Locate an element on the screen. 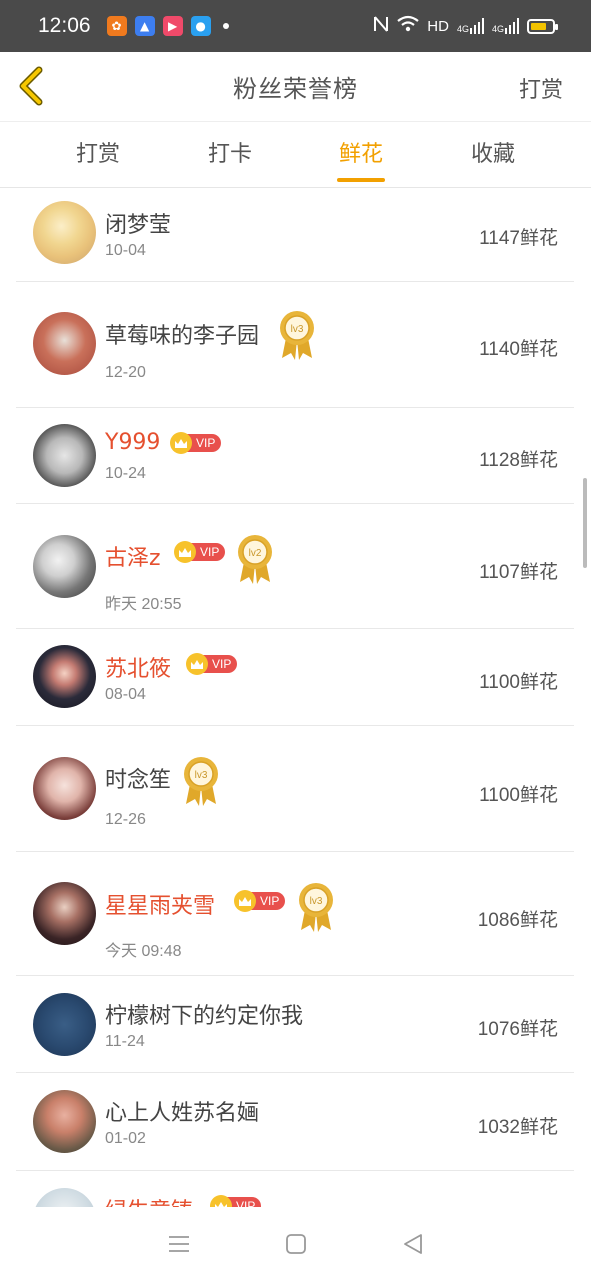  menu-icon is located at coordinates (178, 1243).